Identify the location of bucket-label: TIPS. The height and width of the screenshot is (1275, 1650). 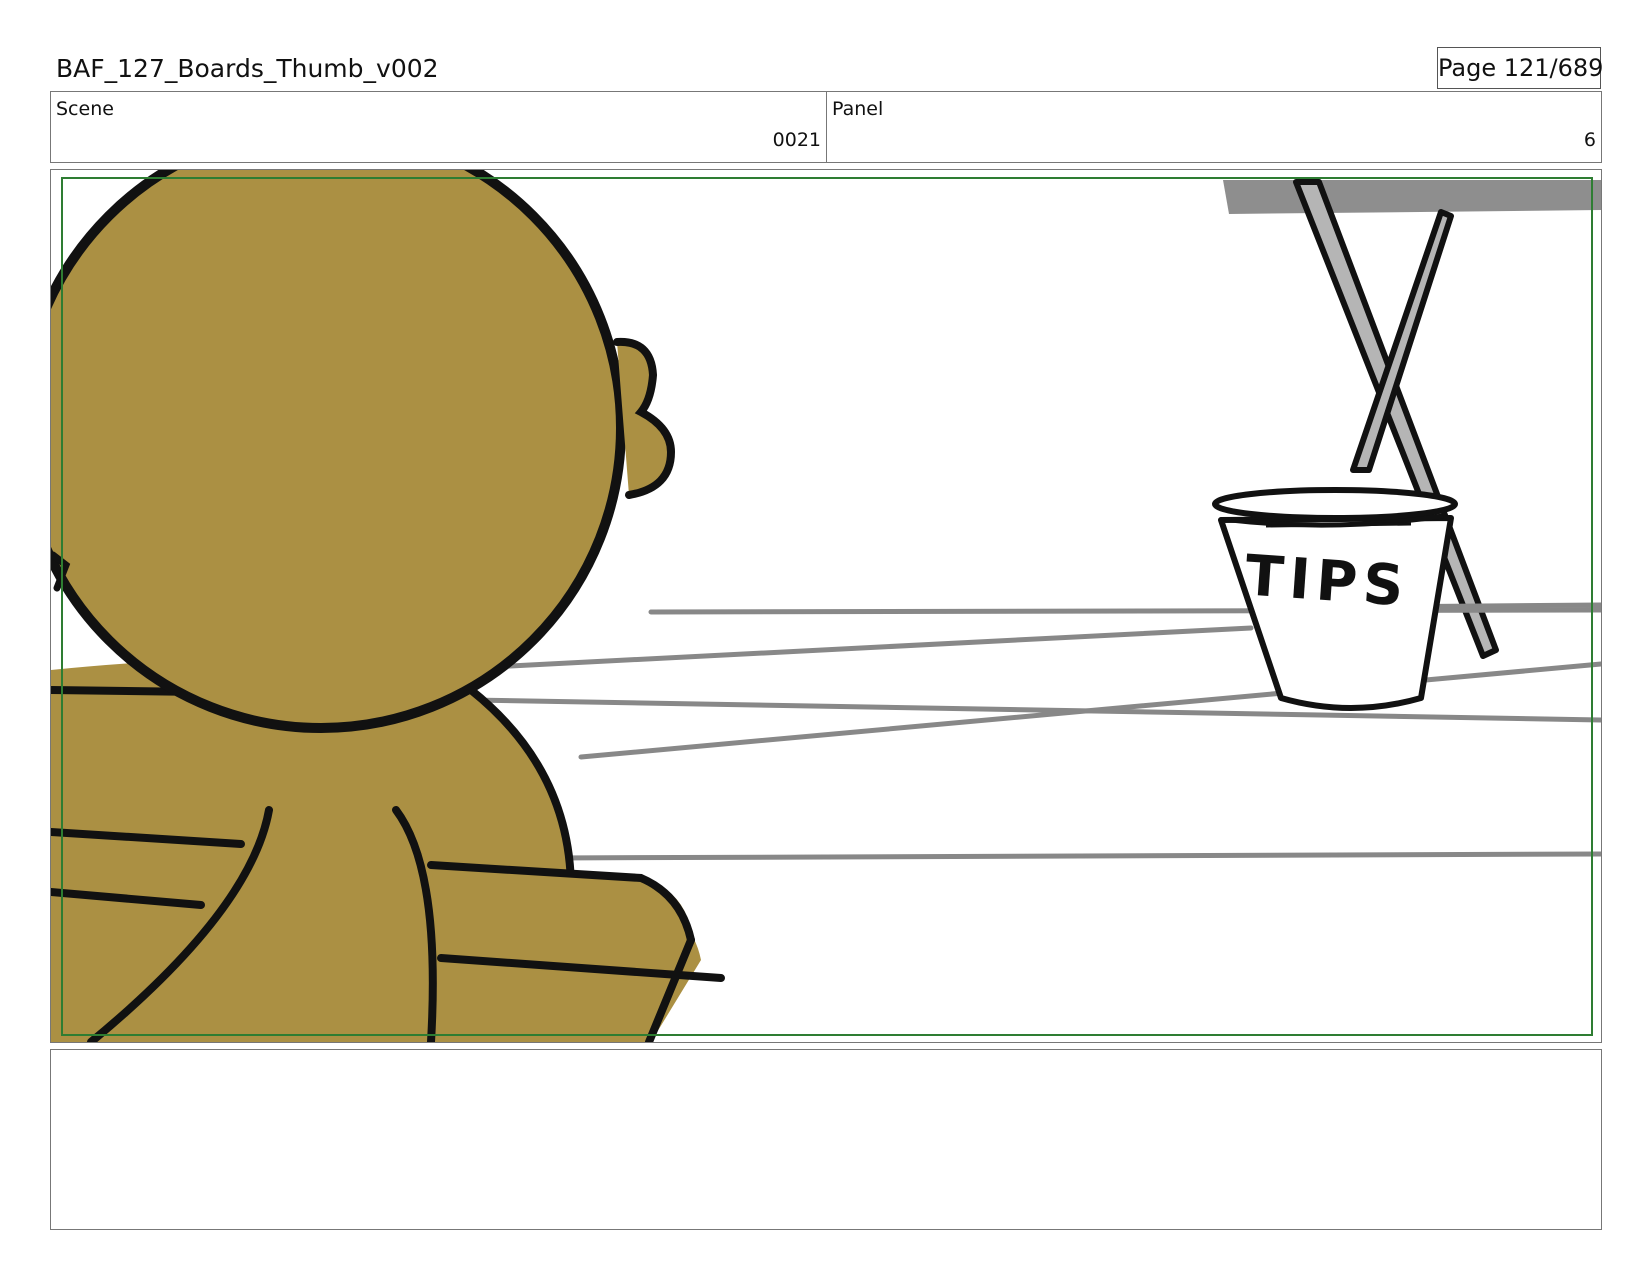
(1327, 581).